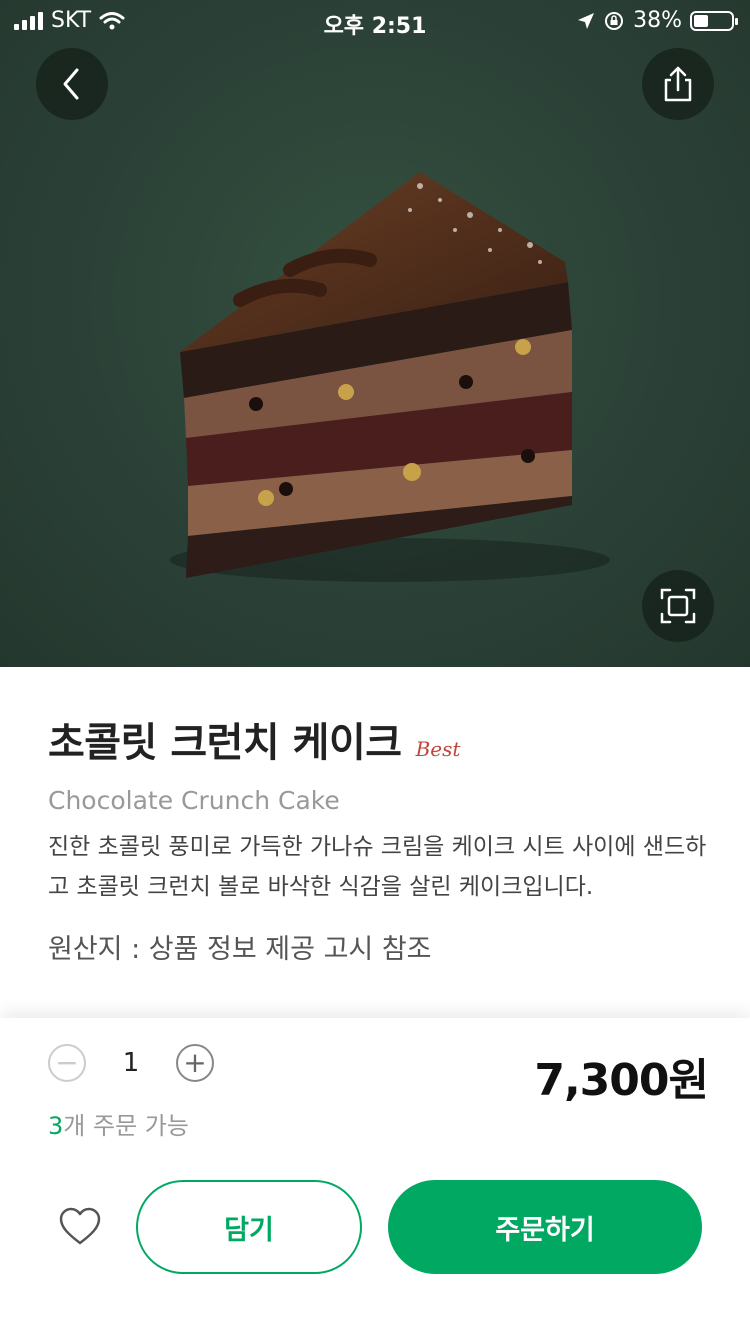 This screenshot has height=1334, width=750. What do you see at coordinates (56, 1126) in the screenshot?
I see `available-count: 3` at bounding box center [56, 1126].